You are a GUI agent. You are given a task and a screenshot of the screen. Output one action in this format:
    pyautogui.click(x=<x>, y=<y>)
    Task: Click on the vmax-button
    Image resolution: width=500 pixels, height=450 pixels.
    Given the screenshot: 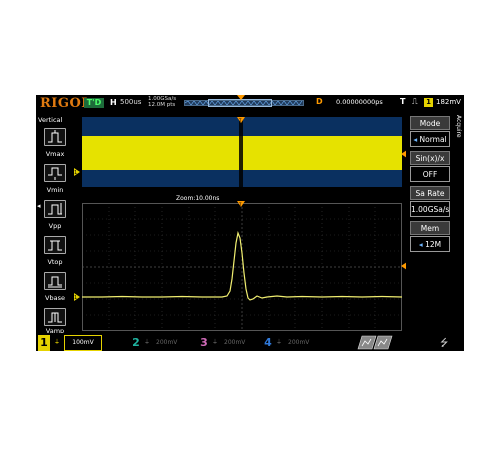 What is the action you would take?
    pyautogui.click(x=55, y=137)
    